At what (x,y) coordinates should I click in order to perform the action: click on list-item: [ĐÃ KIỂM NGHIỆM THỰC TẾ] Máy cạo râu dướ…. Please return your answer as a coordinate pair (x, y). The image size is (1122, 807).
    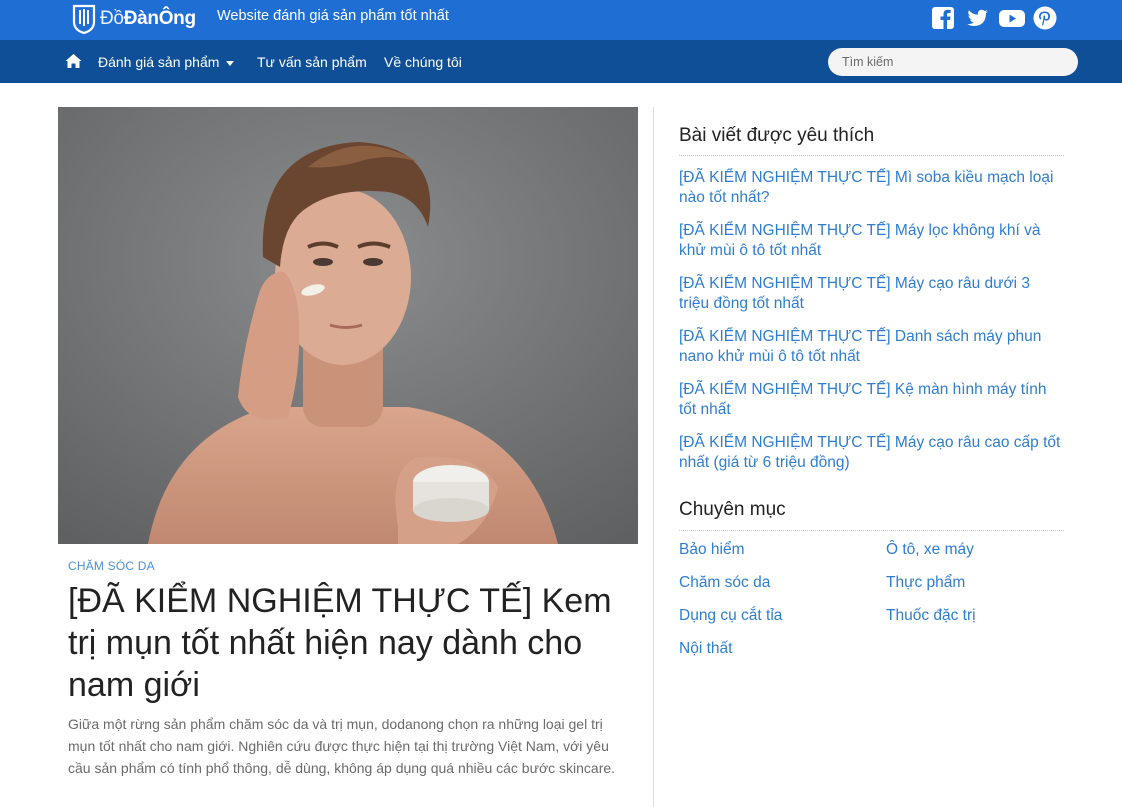
    Looking at the image, I should click on (871, 294).